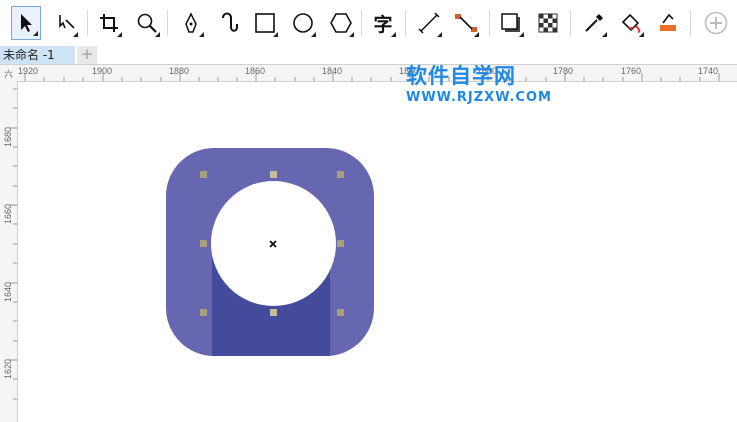  I want to click on ruler-label: 1880, so click(179, 71).